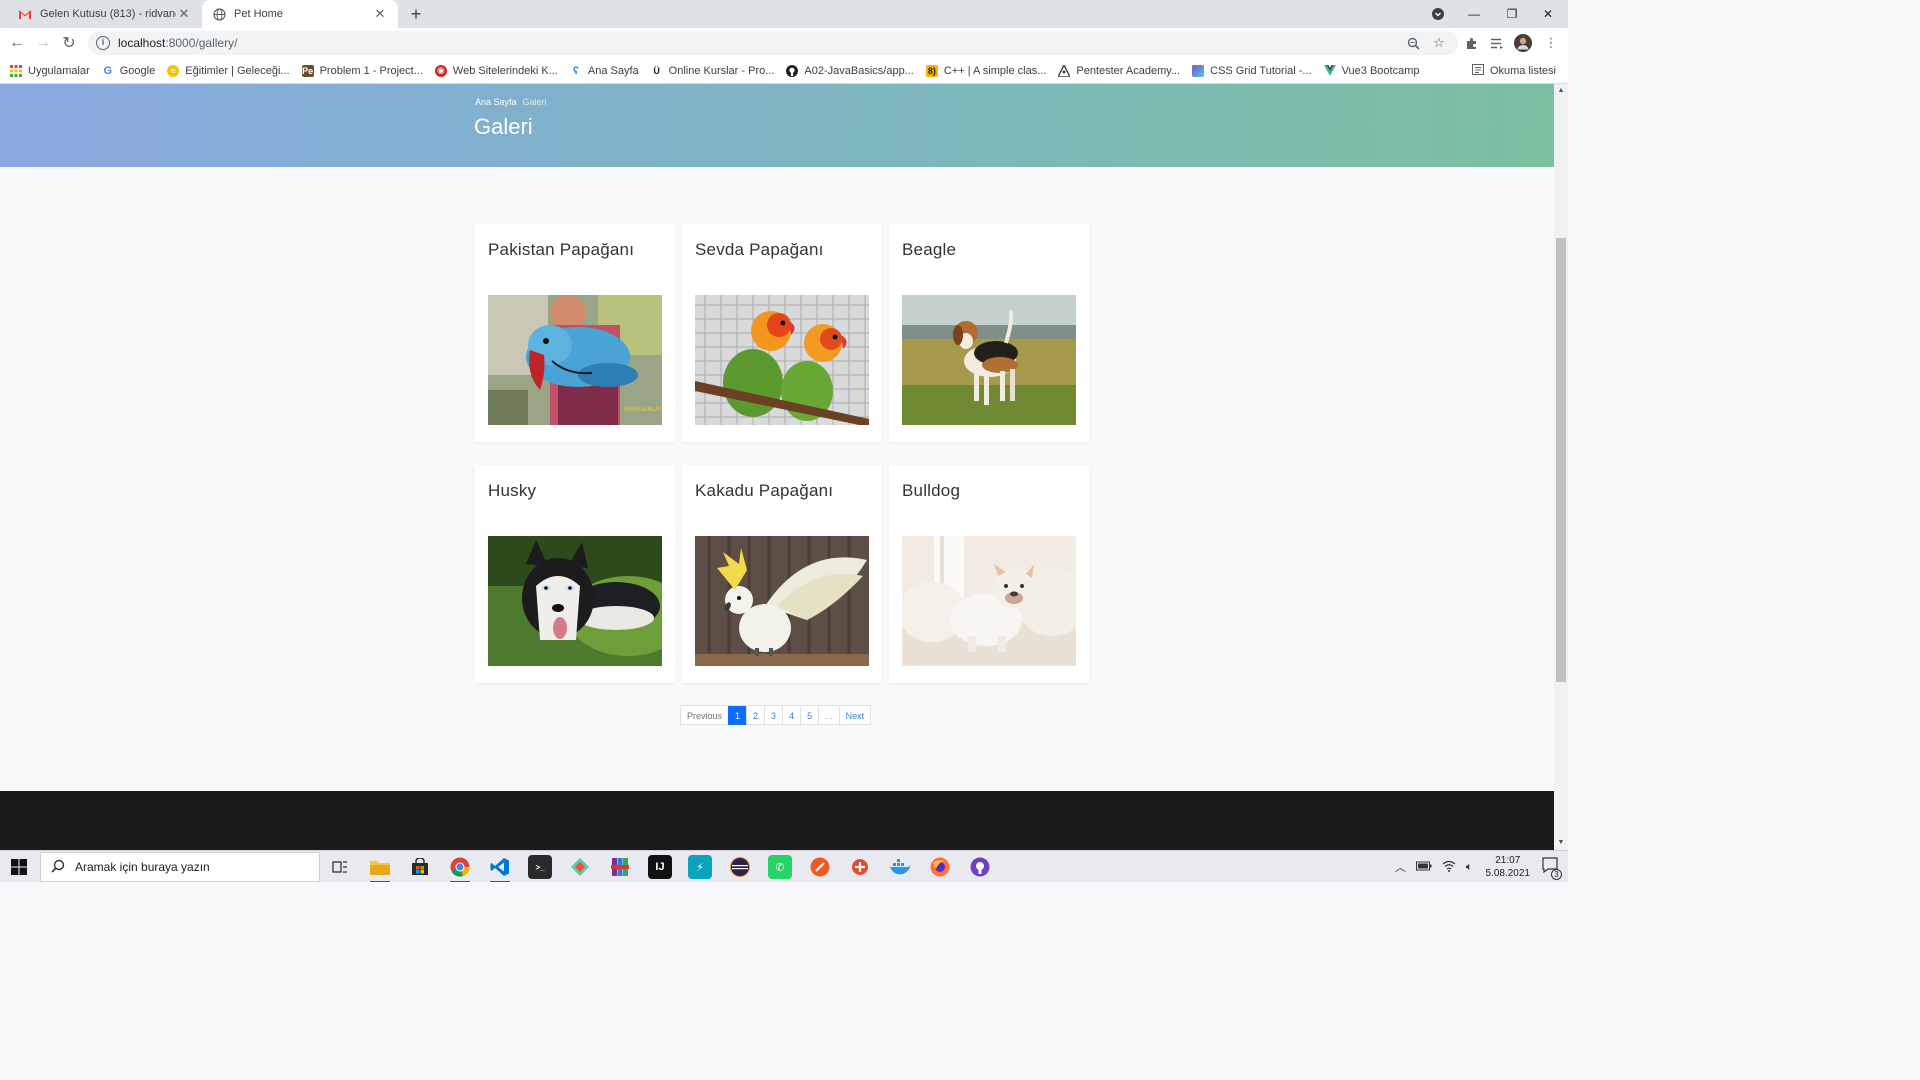 The width and height of the screenshot is (1920, 1080). Describe the element at coordinates (1423, 867) in the screenshot. I see `battery-icon` at that location.